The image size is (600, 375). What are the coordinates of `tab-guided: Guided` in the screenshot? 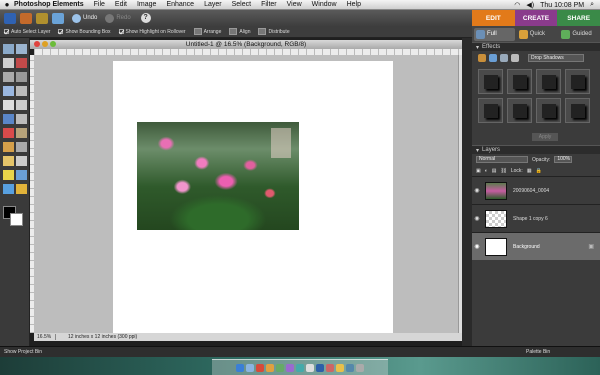 It's located at (579, 34).